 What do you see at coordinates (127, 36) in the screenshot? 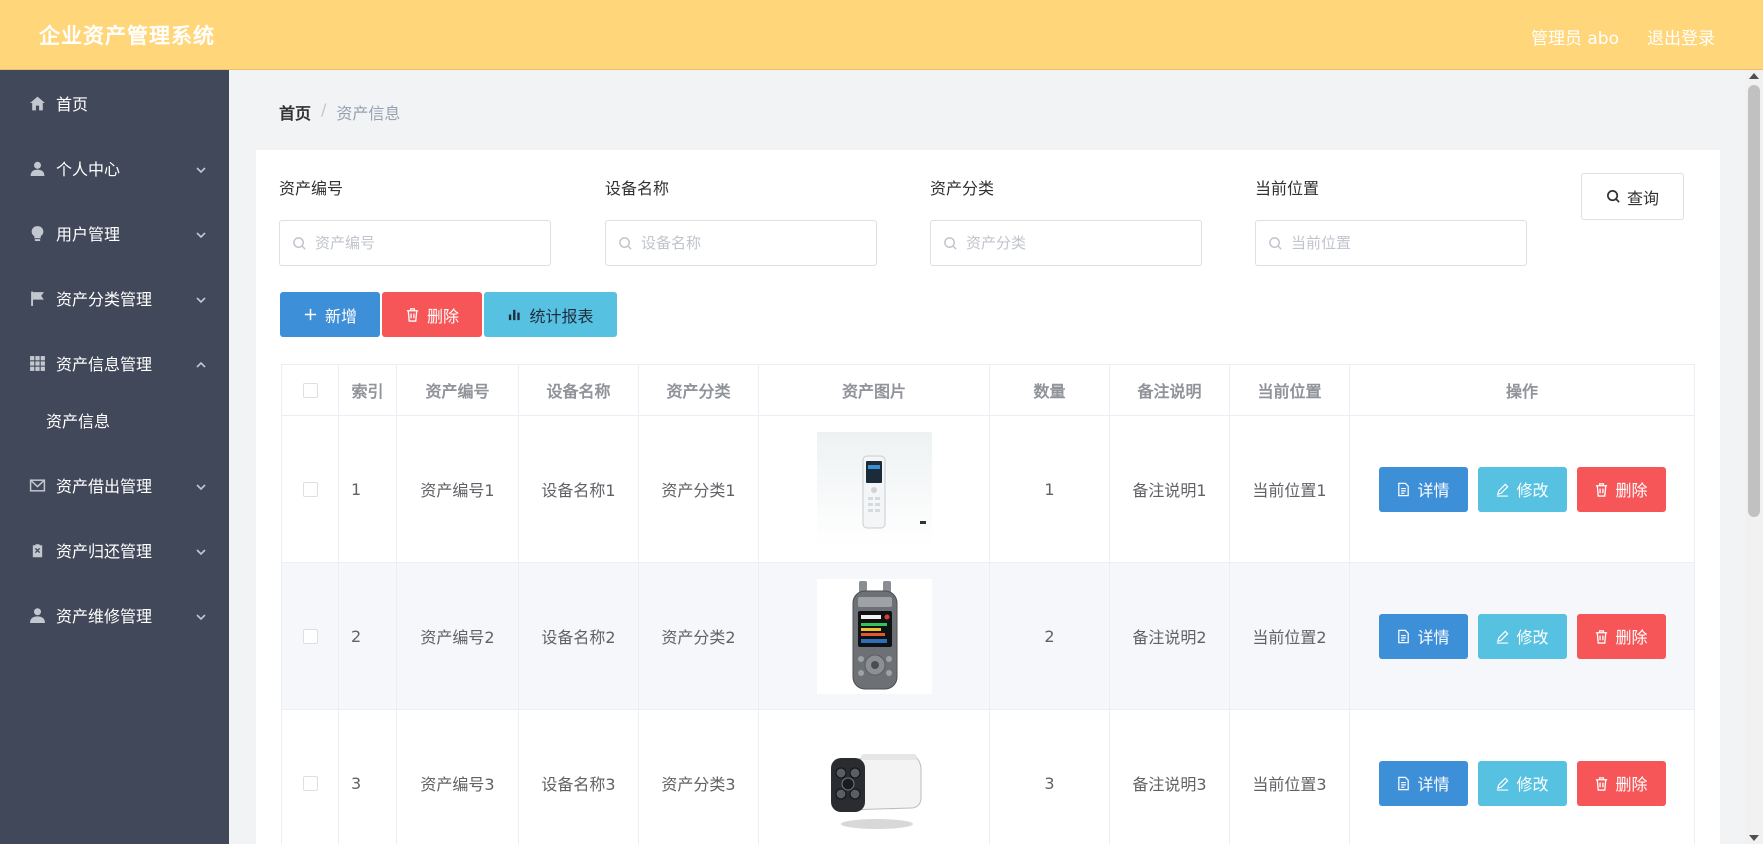
I see `app-title: 企业资产管理系统` at bounding box center [127, 36].